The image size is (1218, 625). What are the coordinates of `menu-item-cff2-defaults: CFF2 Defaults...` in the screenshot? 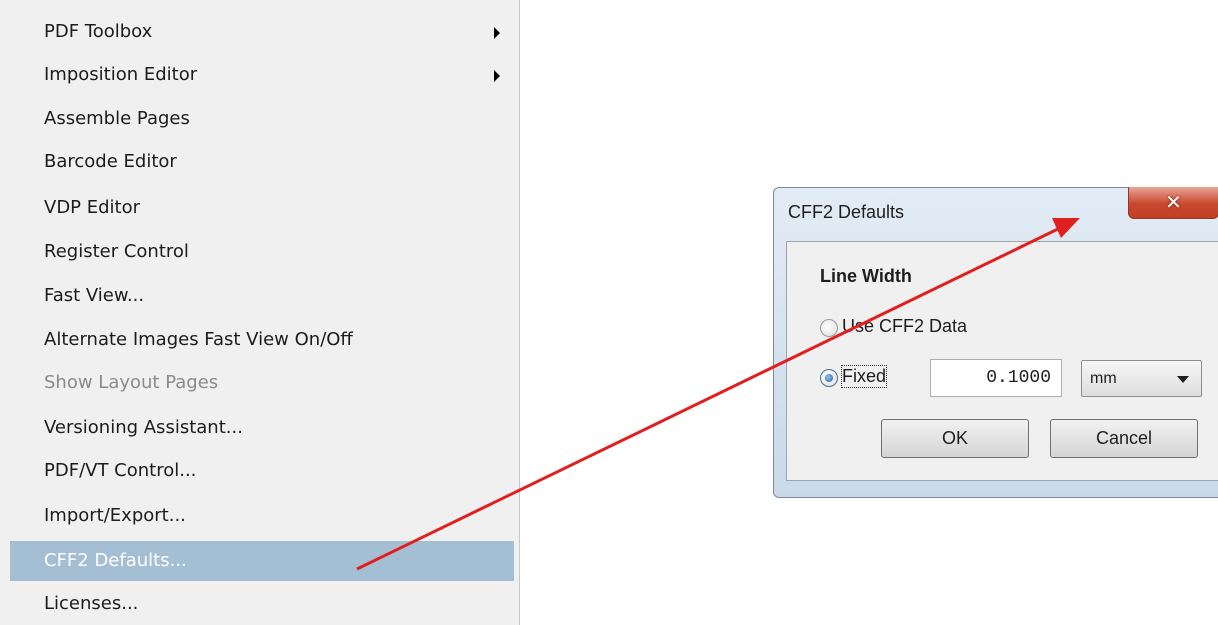 It's located at (262, 561).